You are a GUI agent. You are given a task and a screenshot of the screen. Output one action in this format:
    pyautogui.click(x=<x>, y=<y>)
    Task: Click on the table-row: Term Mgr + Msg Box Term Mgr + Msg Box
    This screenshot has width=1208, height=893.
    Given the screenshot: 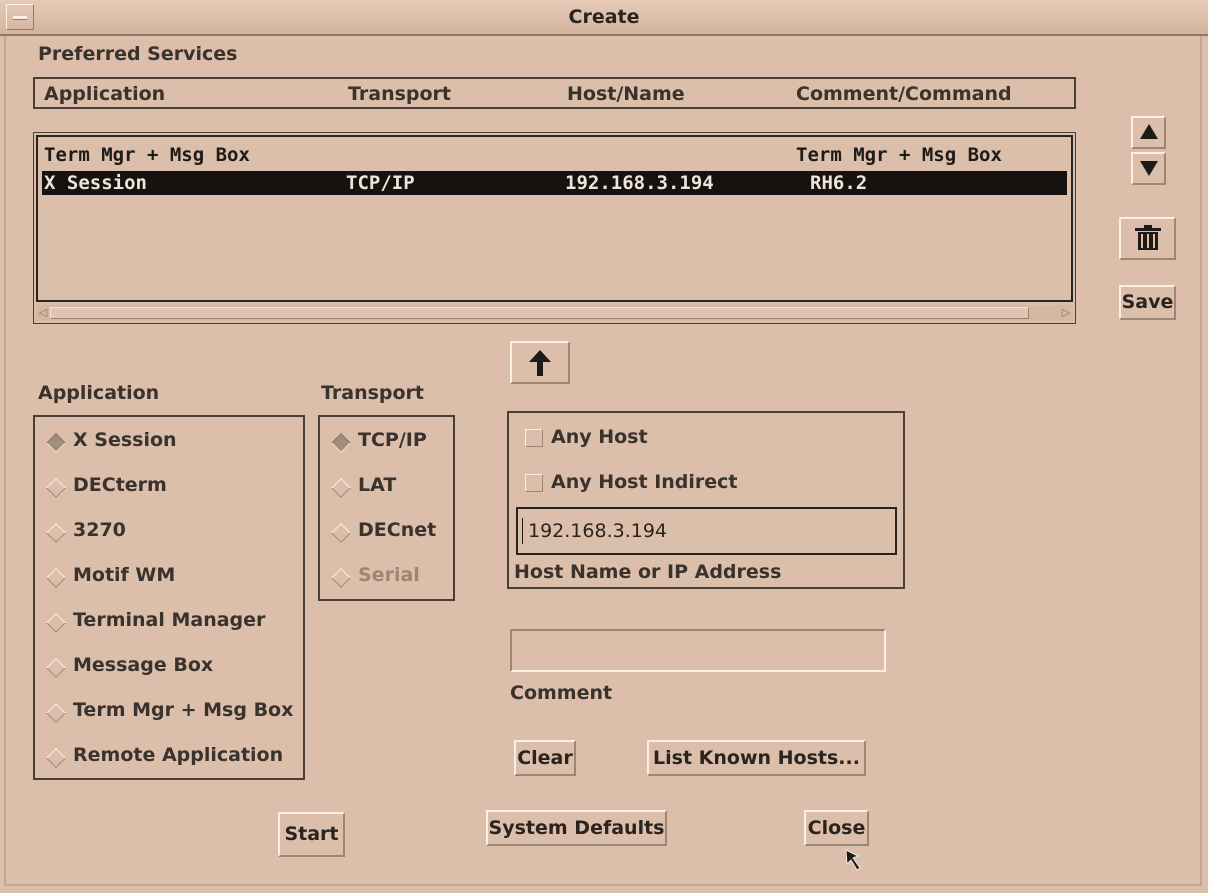 What is the action you would take?
    pyautogui.click(x=554, y=155)
    